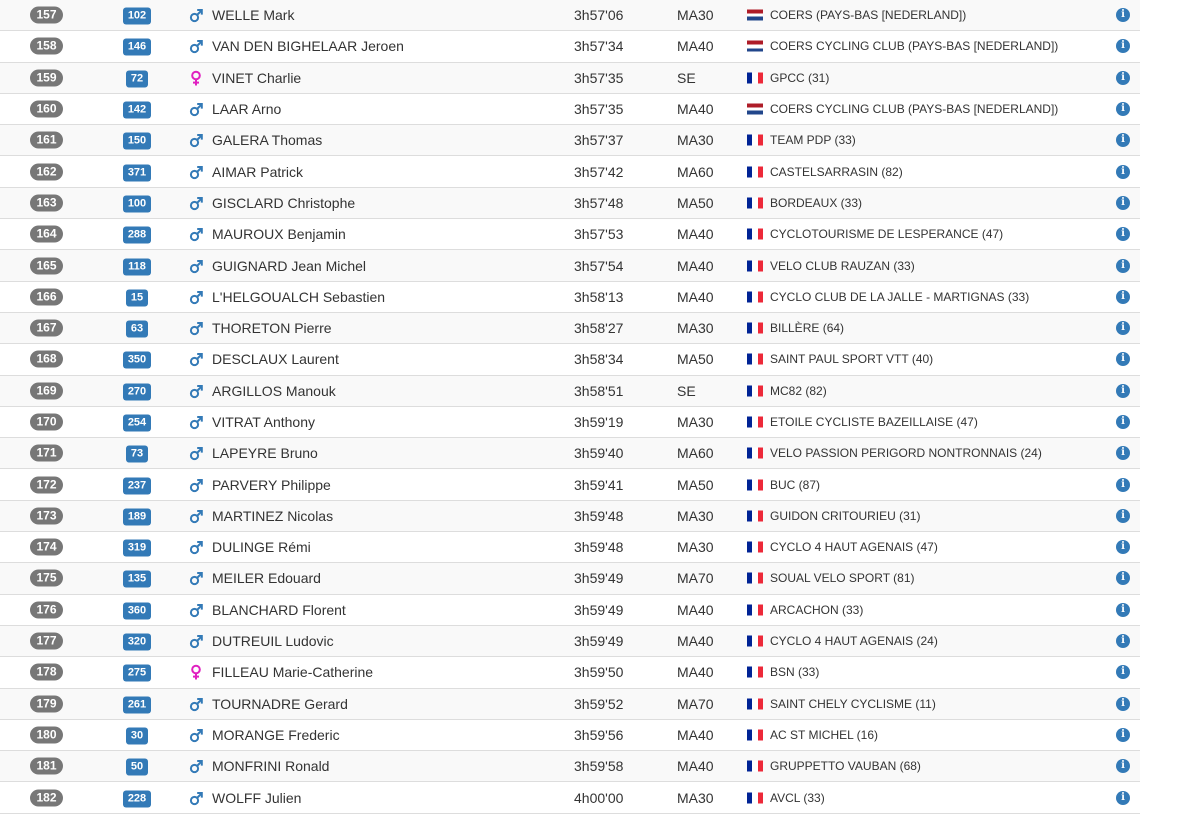 Image resolution: width=1197 pixels, height=823 pixels. Describe the element at coordinates (271, 484) in the screenshot. I see `rider-name: PARVERY Philippe` at that location.